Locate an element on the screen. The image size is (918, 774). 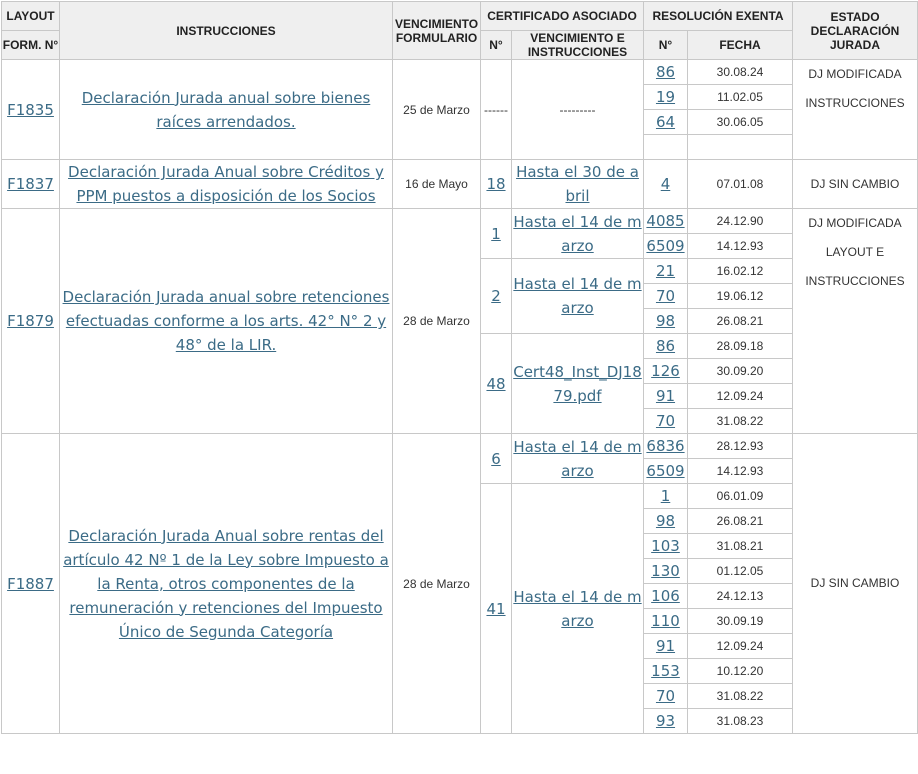
res-num-link: 1 is located at coordinates (666, 496).